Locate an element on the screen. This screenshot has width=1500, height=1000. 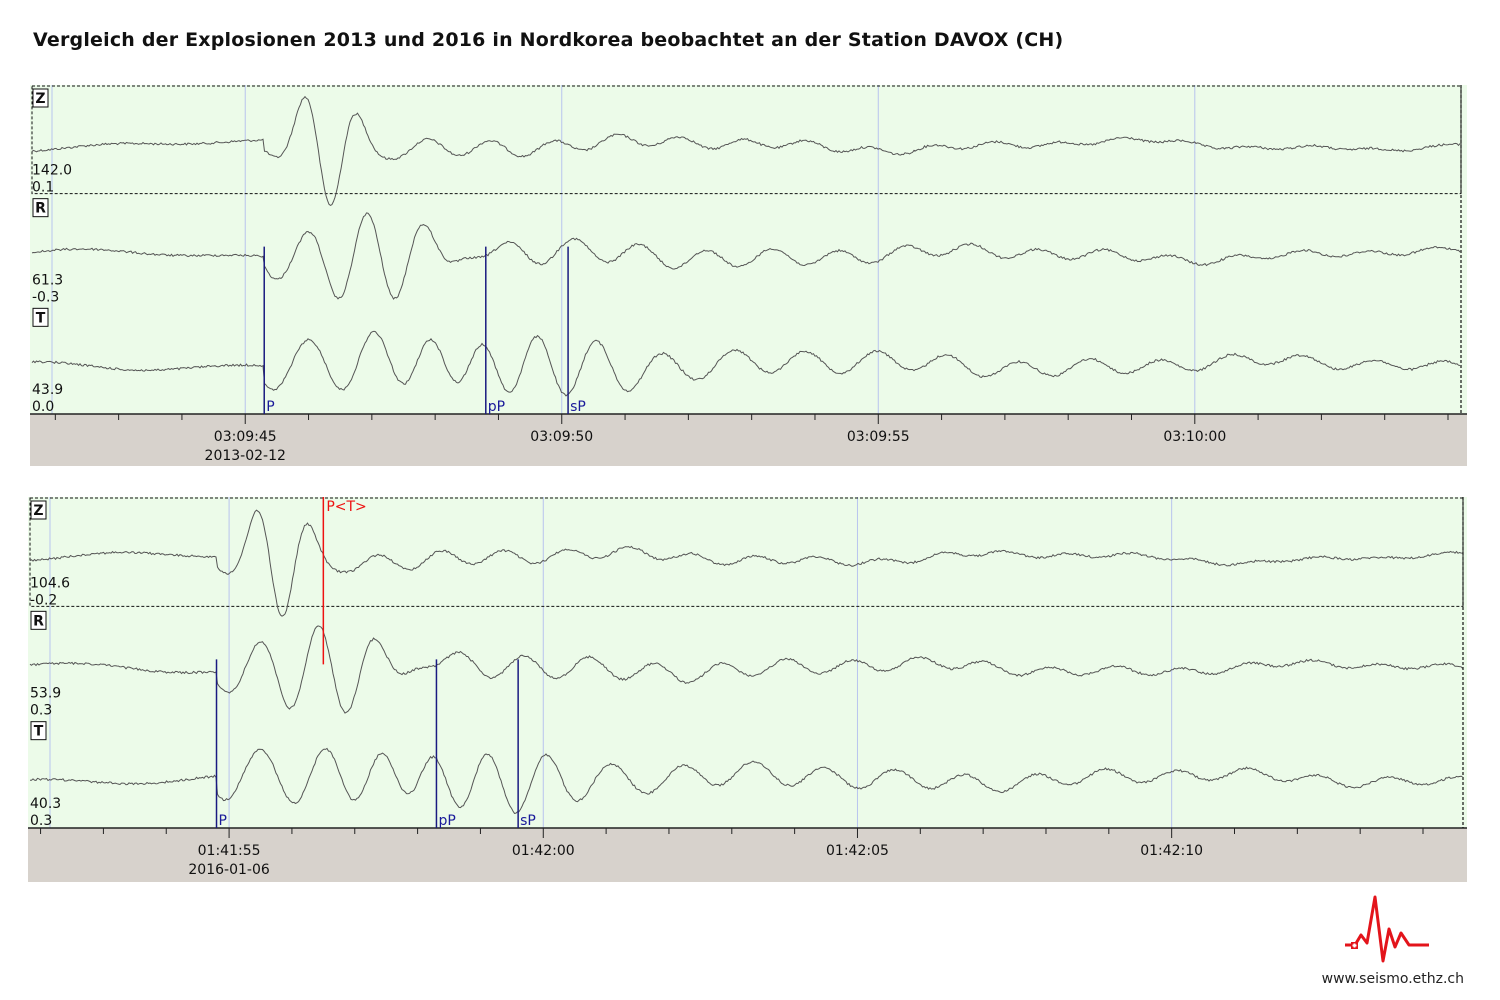
seismogram-logo-icon is located at coordinates (1387, 929).